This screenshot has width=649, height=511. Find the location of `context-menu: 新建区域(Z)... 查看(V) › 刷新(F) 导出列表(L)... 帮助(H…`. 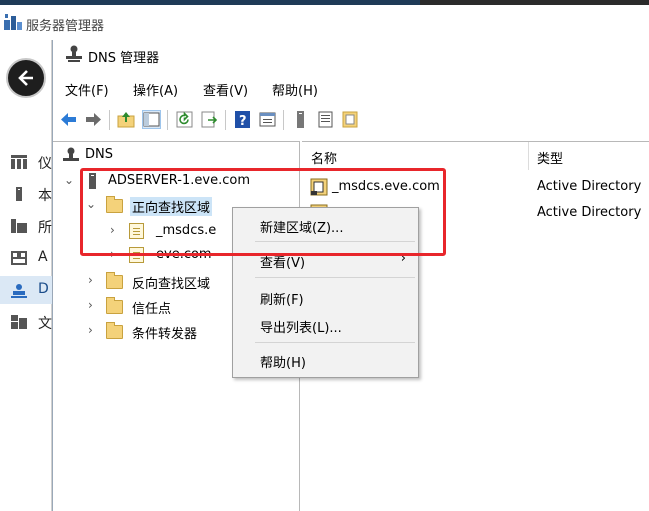

context-menu: 新建区域(Z)... 查看(V) › 刷新(F) 导出列表(L)... 帮助(H… is located at coordinates (325, 292).